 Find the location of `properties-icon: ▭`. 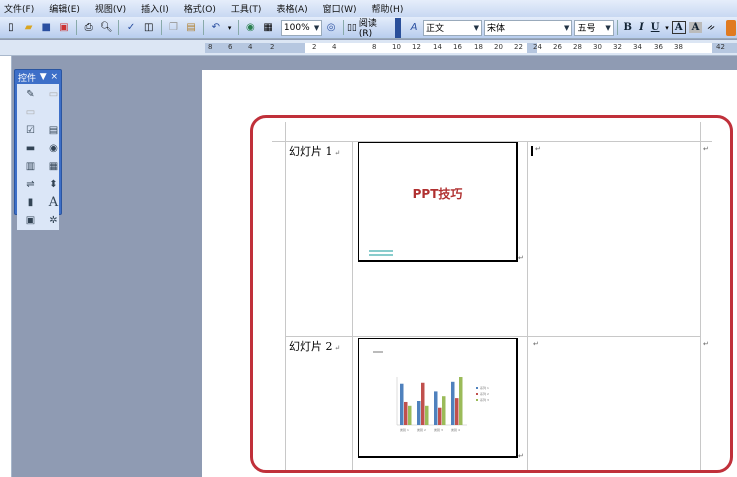

properties-icon: ▭ is located at coordinates (53, 94).